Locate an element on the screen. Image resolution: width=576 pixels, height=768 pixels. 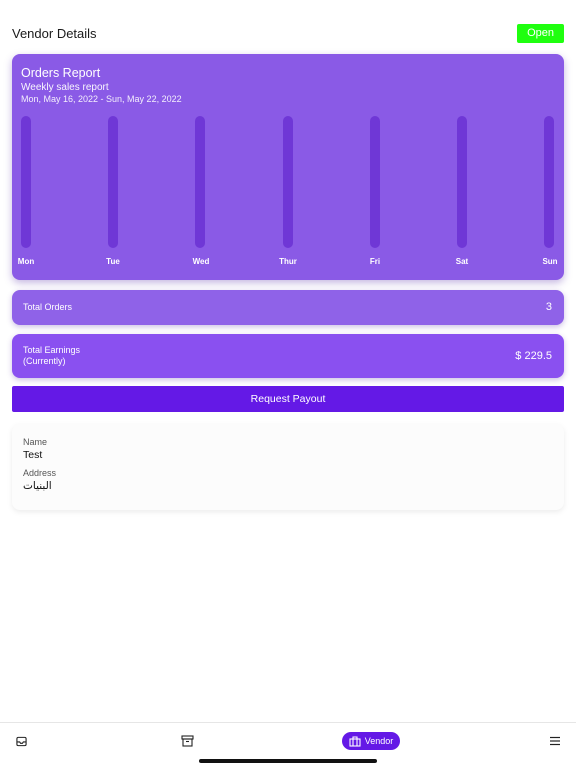
bar-fri is located at coordinates (375, 182).